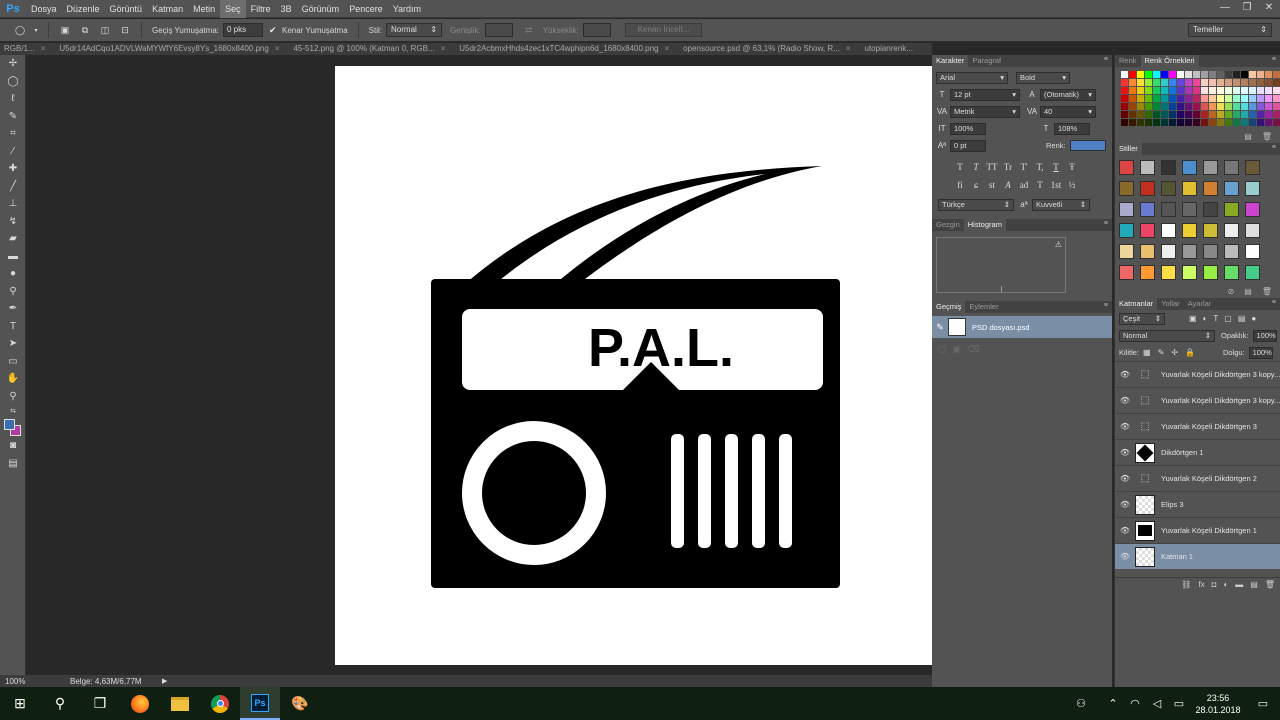  What do you see at coordinates (13, 464) in the screenshot?
I see `screen-mode-icon: ▤` at bounding box center [13, 464].